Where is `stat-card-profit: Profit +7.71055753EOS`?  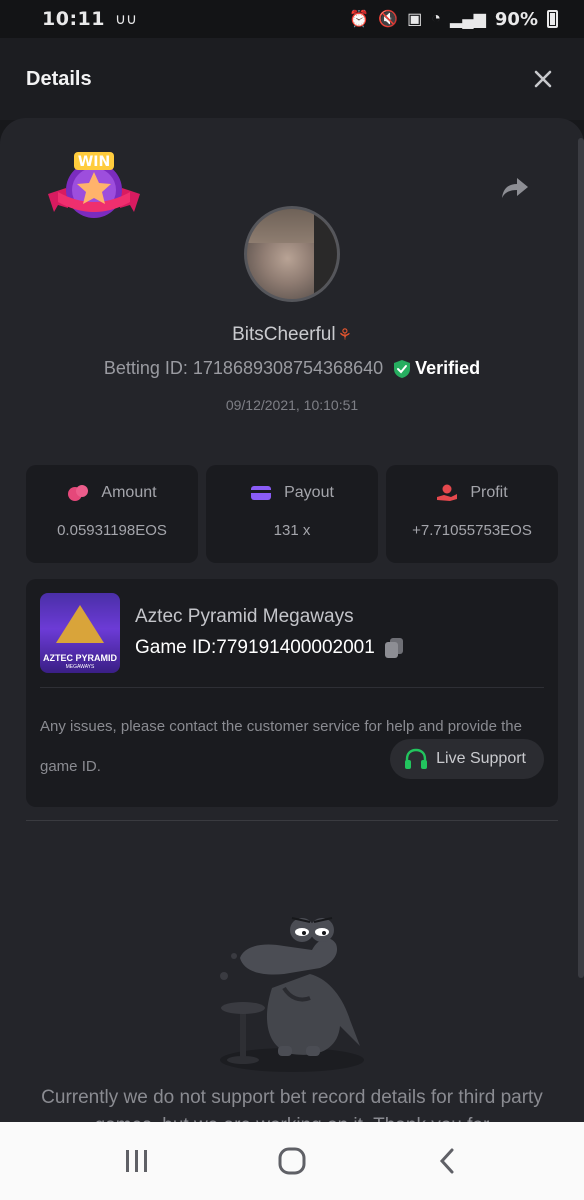
stat-card-profit: Profit +7.71055753EOS is located at coordinates (472, 514).